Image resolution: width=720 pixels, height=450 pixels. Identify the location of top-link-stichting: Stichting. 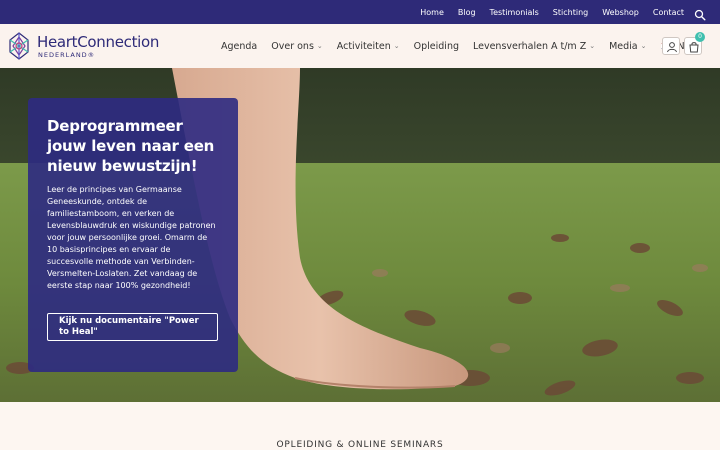
(570, 12).